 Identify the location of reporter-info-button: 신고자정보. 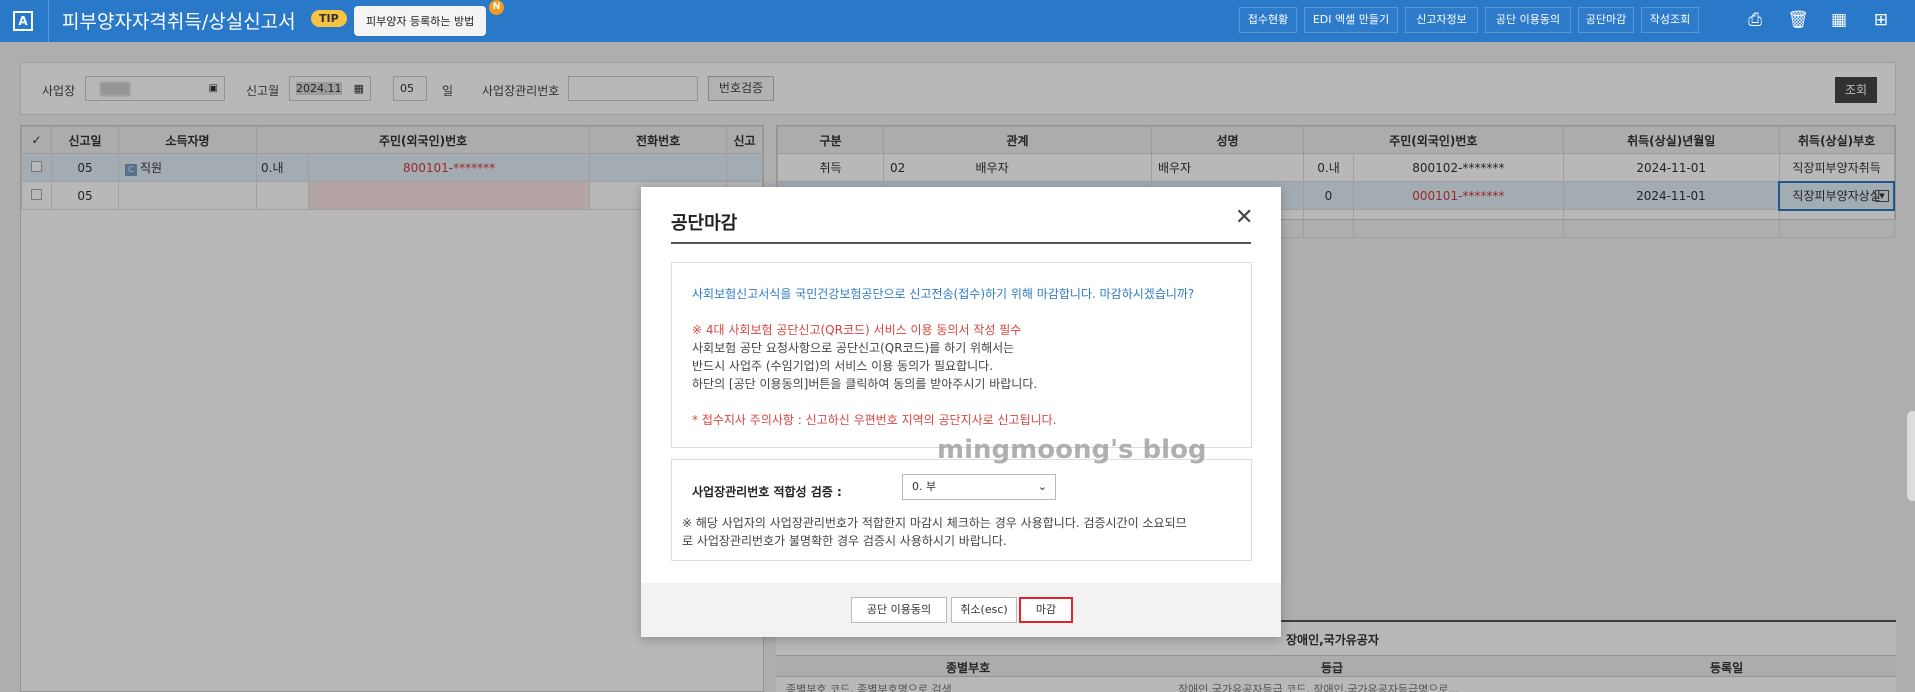
(1441, 20).